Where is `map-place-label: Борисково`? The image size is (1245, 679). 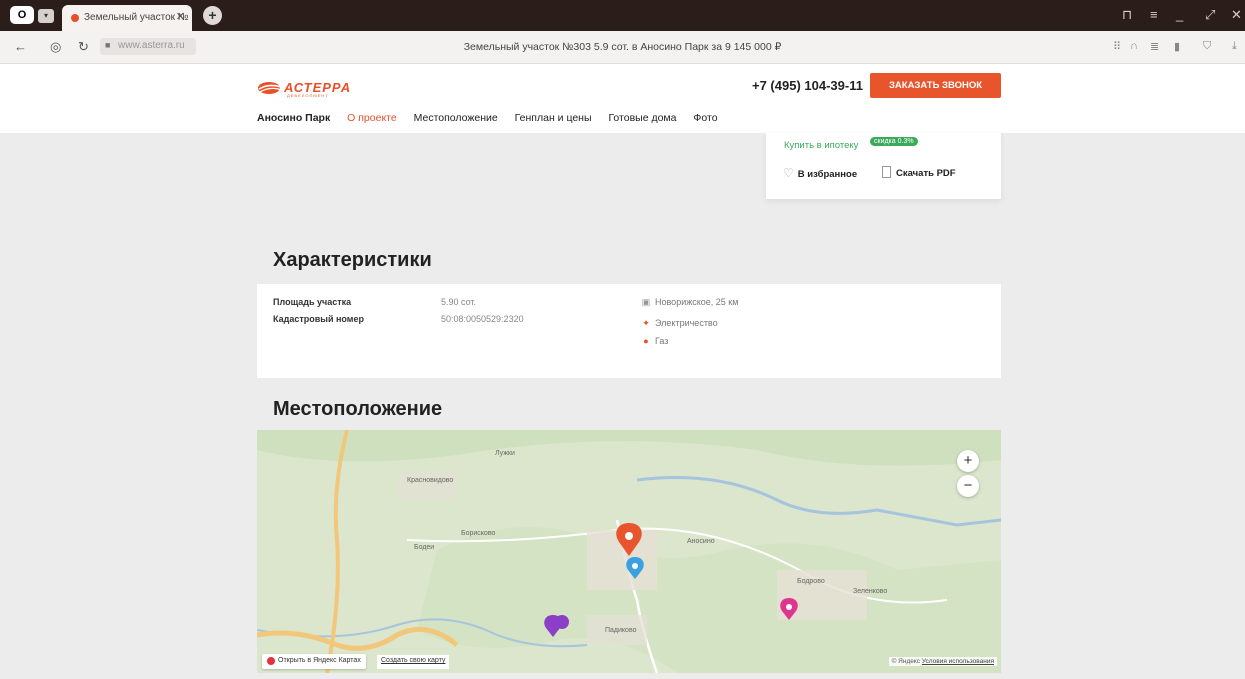 map-place-label: Борисково is located at coordinates (478, 533).